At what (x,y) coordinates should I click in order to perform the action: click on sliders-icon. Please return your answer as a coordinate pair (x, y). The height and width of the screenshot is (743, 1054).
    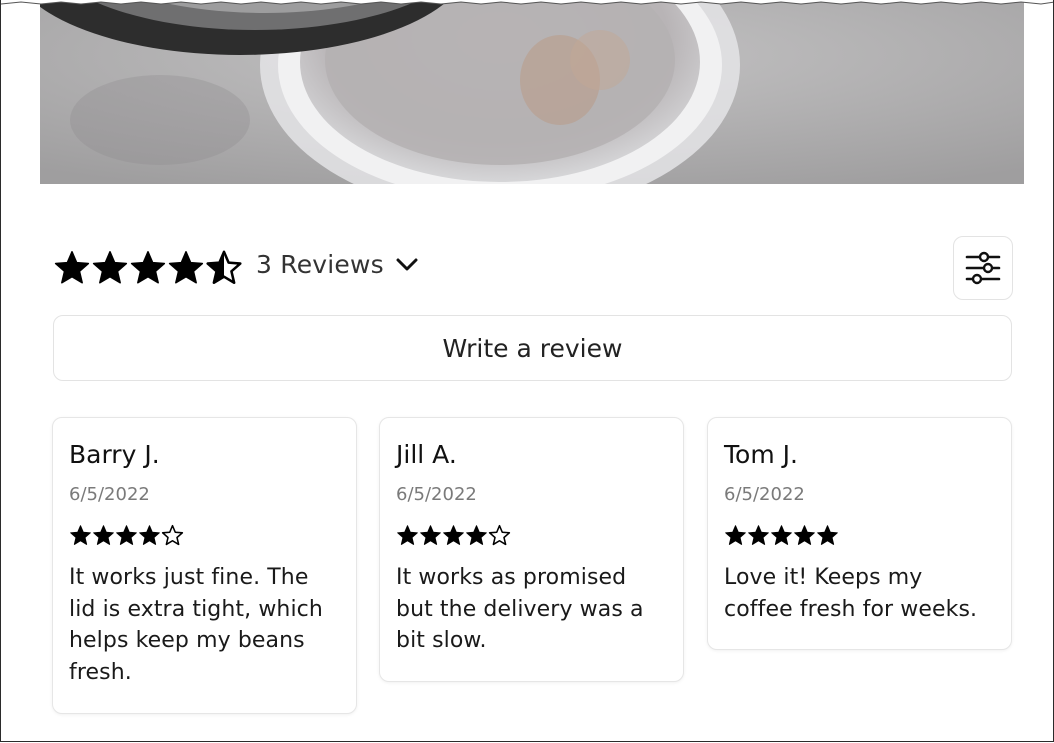
    Looking at the image, I should click on (983, 268).